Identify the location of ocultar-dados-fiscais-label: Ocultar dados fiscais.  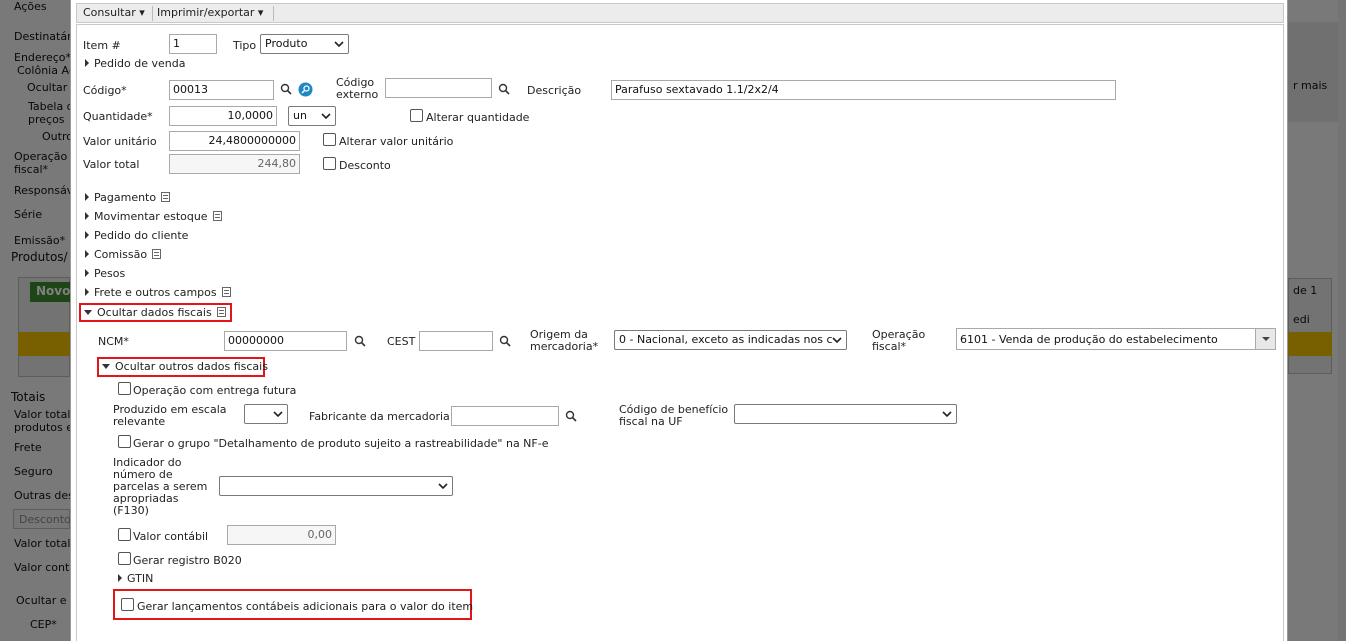
(154, 312).